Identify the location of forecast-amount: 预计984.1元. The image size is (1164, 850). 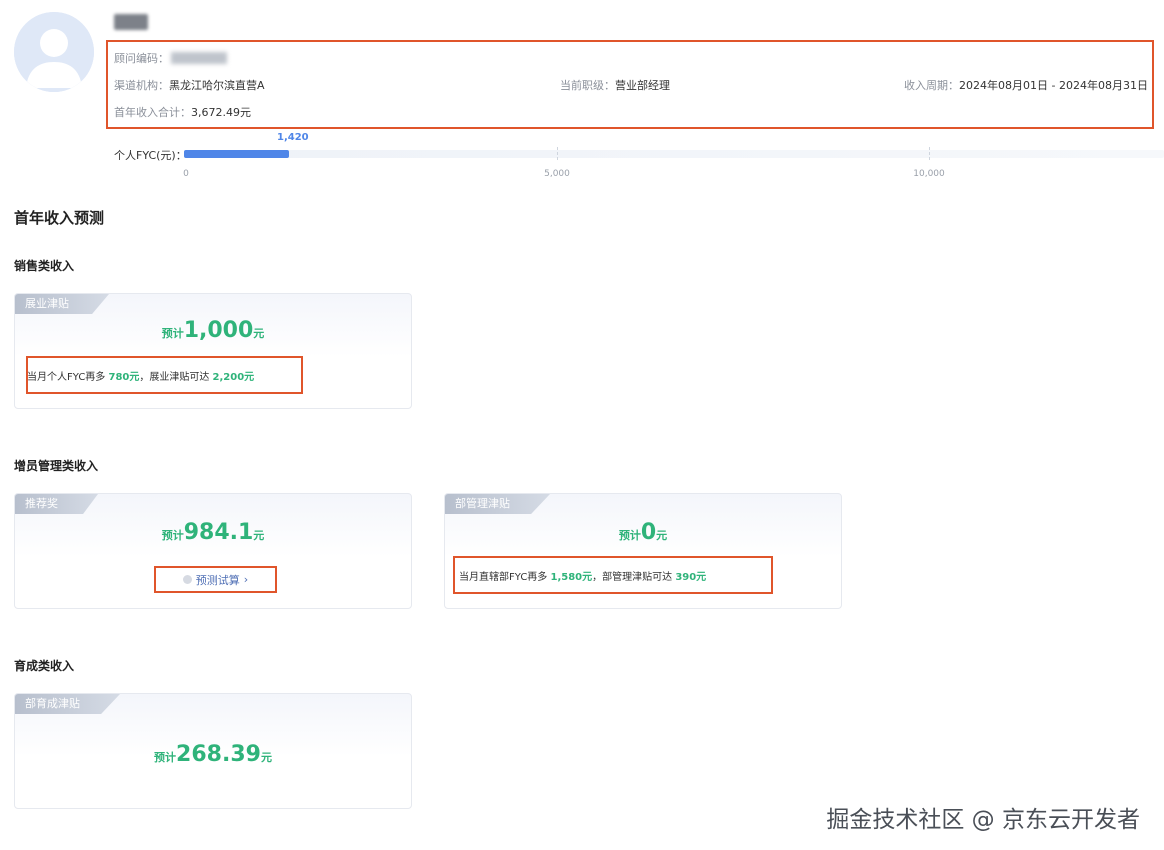
(213, 532).